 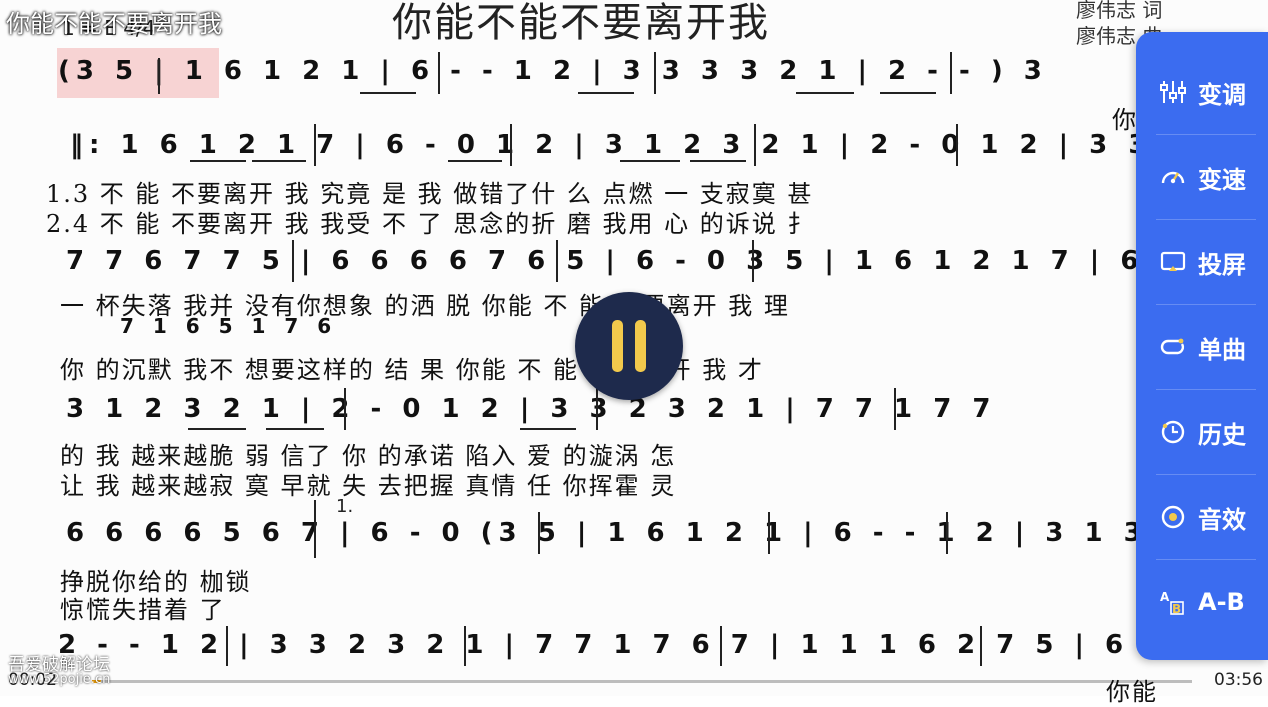 I want to click on transpose-label: 变调, so click(x=1222, y=94).